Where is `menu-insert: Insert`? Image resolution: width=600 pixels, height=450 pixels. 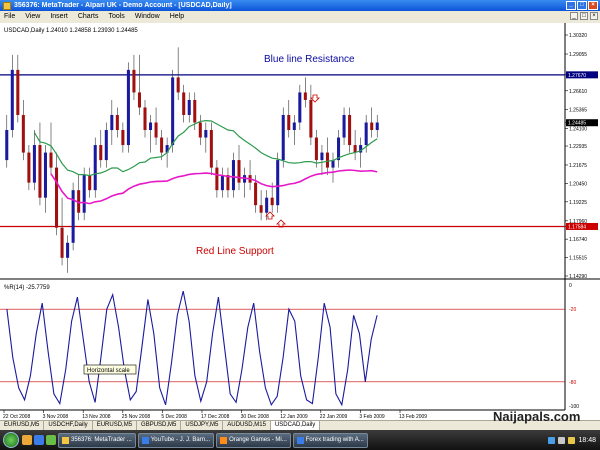 menu-insert: Insert is located at coordinates (59, 16).